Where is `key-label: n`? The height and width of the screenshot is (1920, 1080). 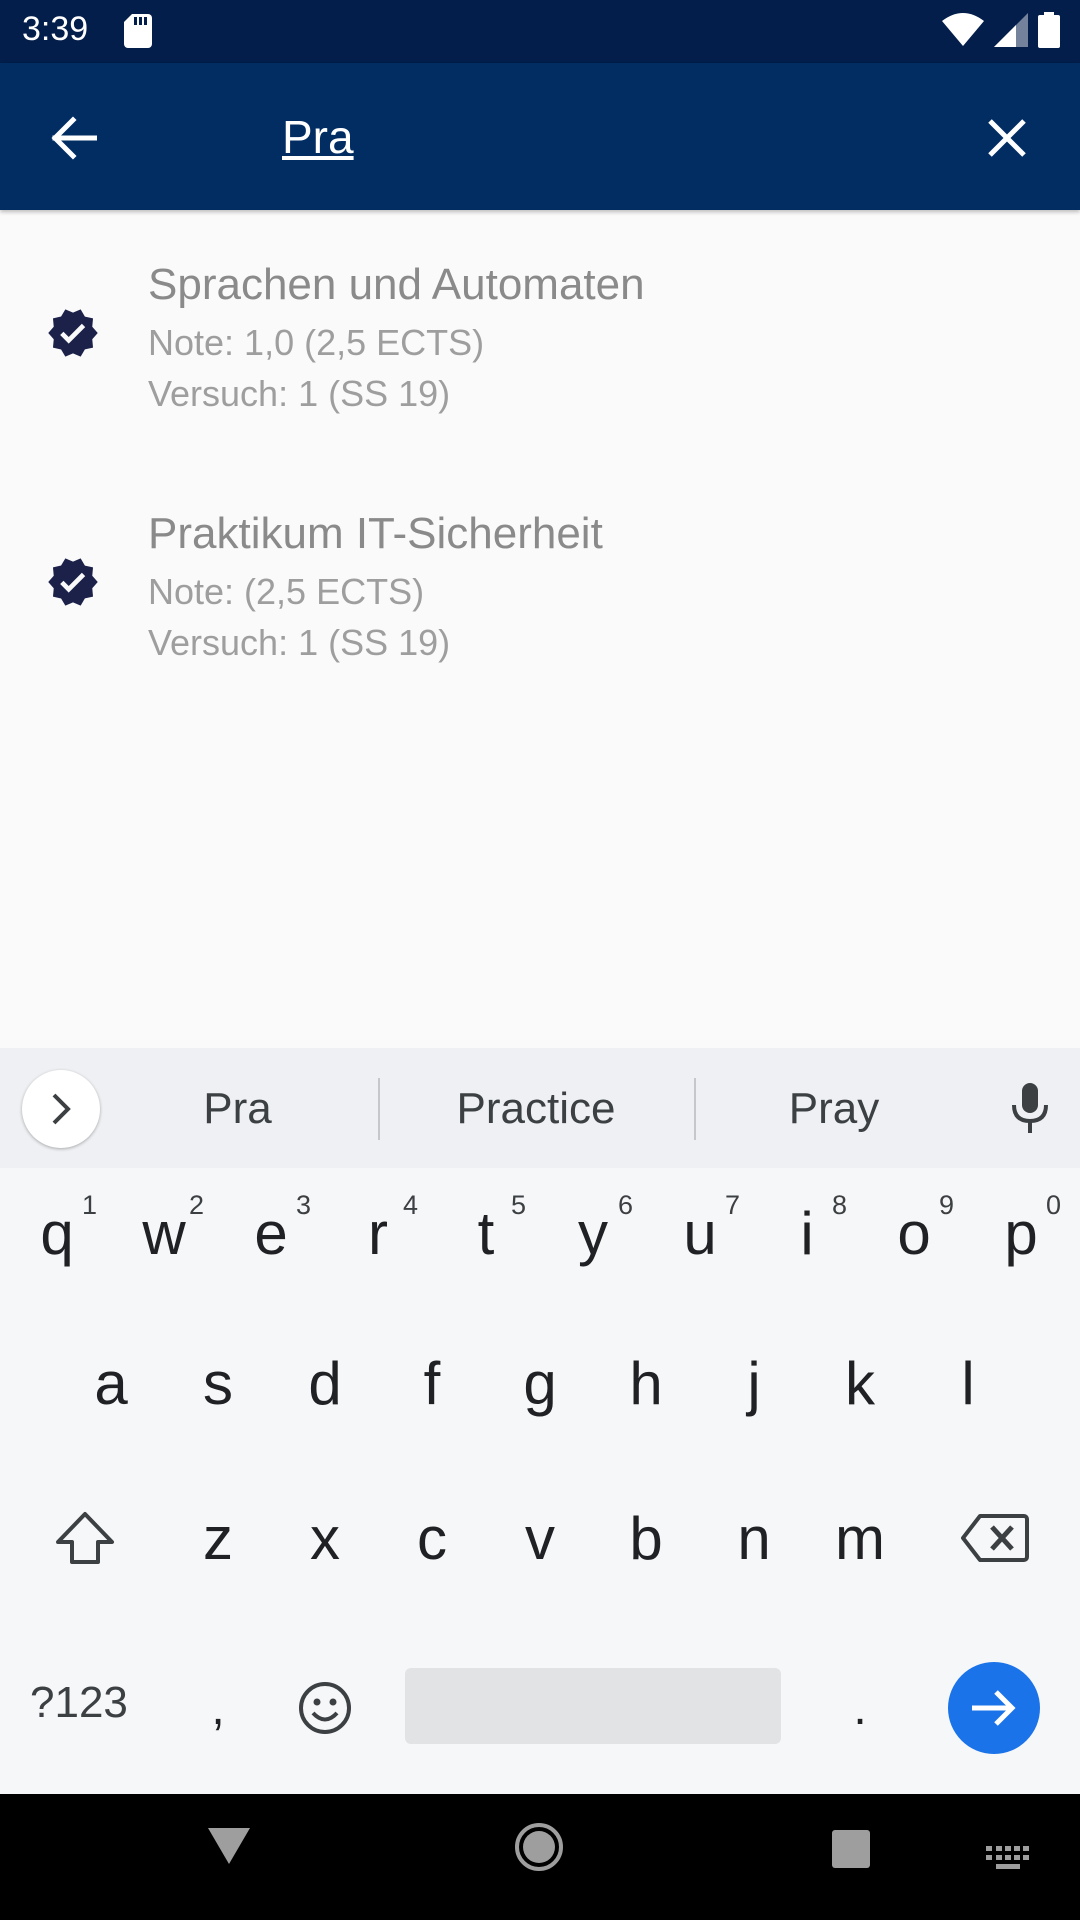
key-label: n is located at coordinates (754, 1538).